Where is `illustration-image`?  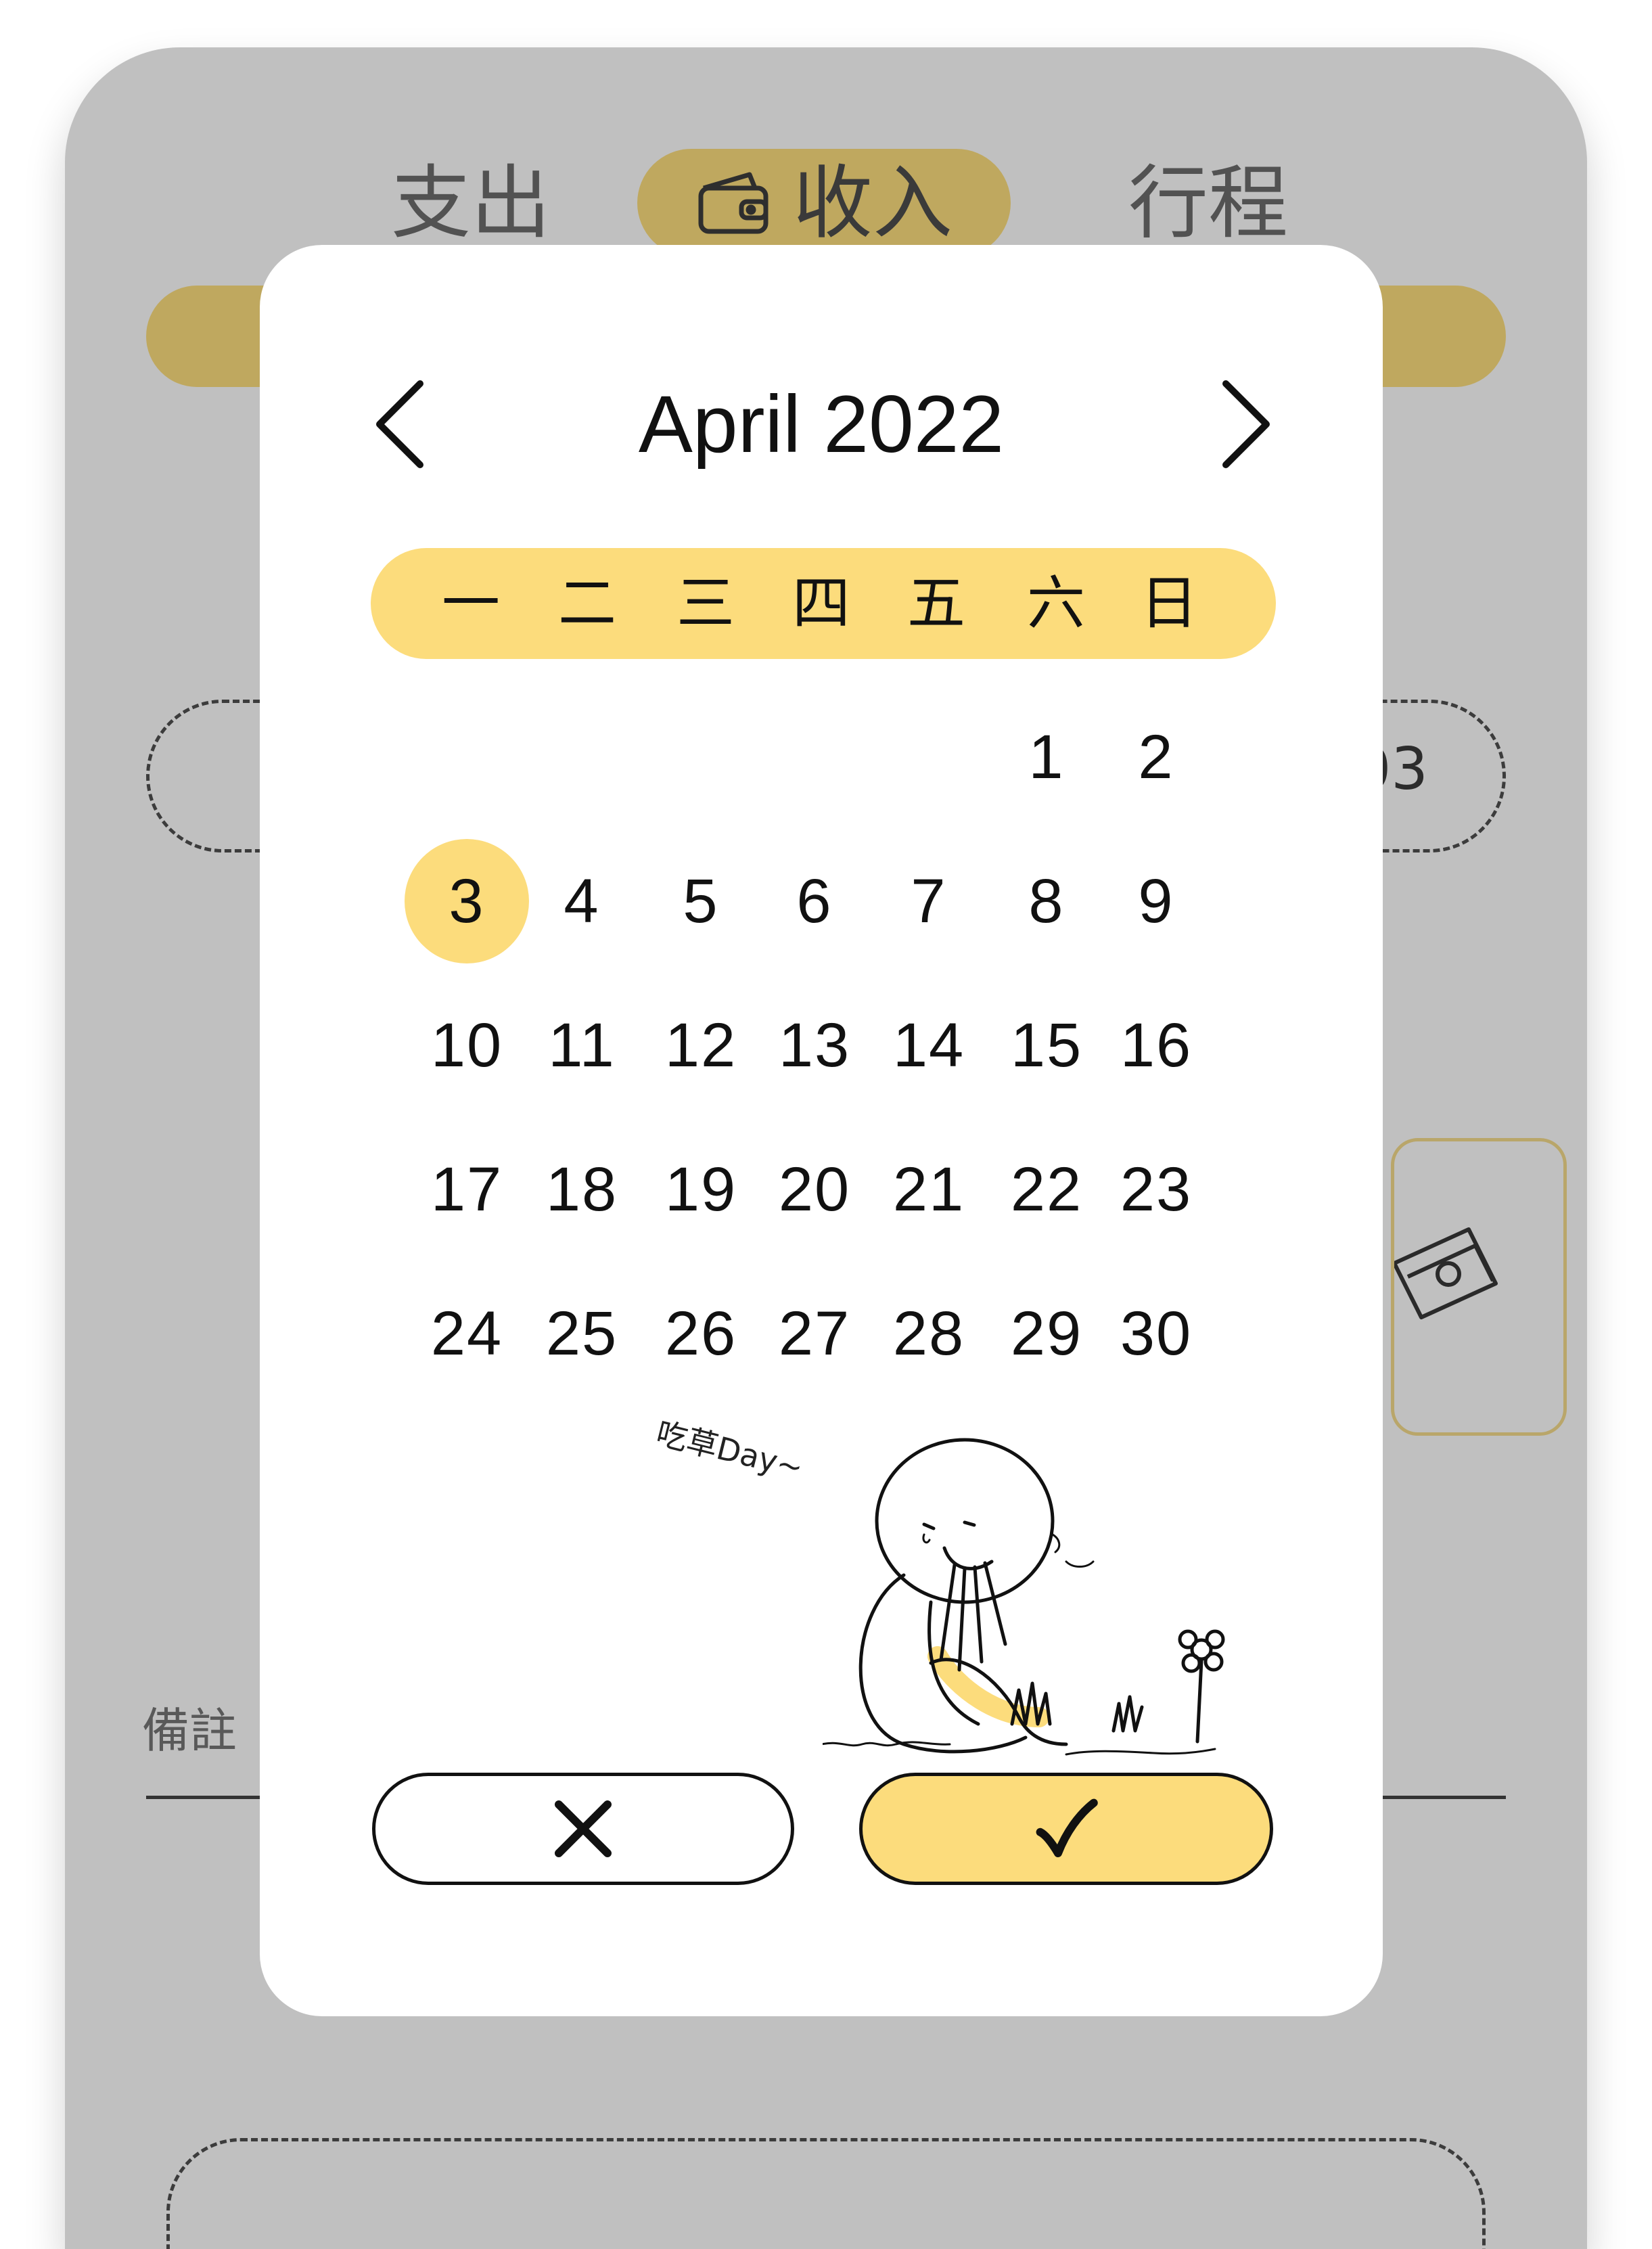 illustration-image is located at coordinates (1024, 1597).